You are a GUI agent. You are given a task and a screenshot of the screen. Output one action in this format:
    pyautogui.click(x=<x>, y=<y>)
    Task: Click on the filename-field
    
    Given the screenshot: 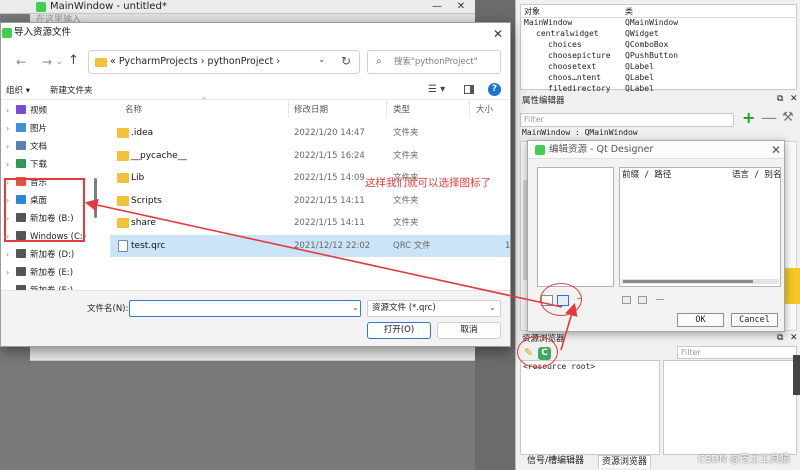 What is the action you would take?
    pyautogui.click(x=245, y=308)
    